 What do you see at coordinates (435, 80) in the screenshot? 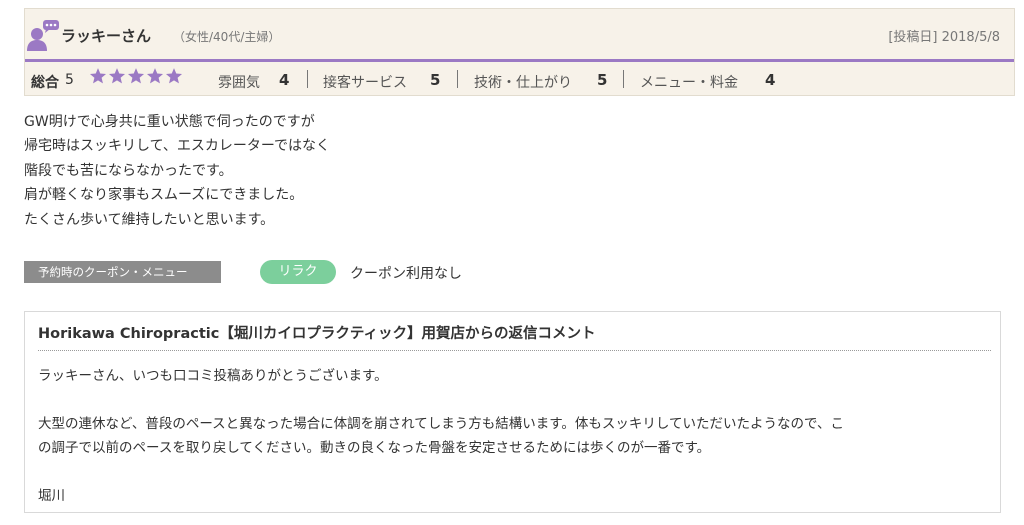
I see `category-value-service: 5` at bounding box center [435, 80].